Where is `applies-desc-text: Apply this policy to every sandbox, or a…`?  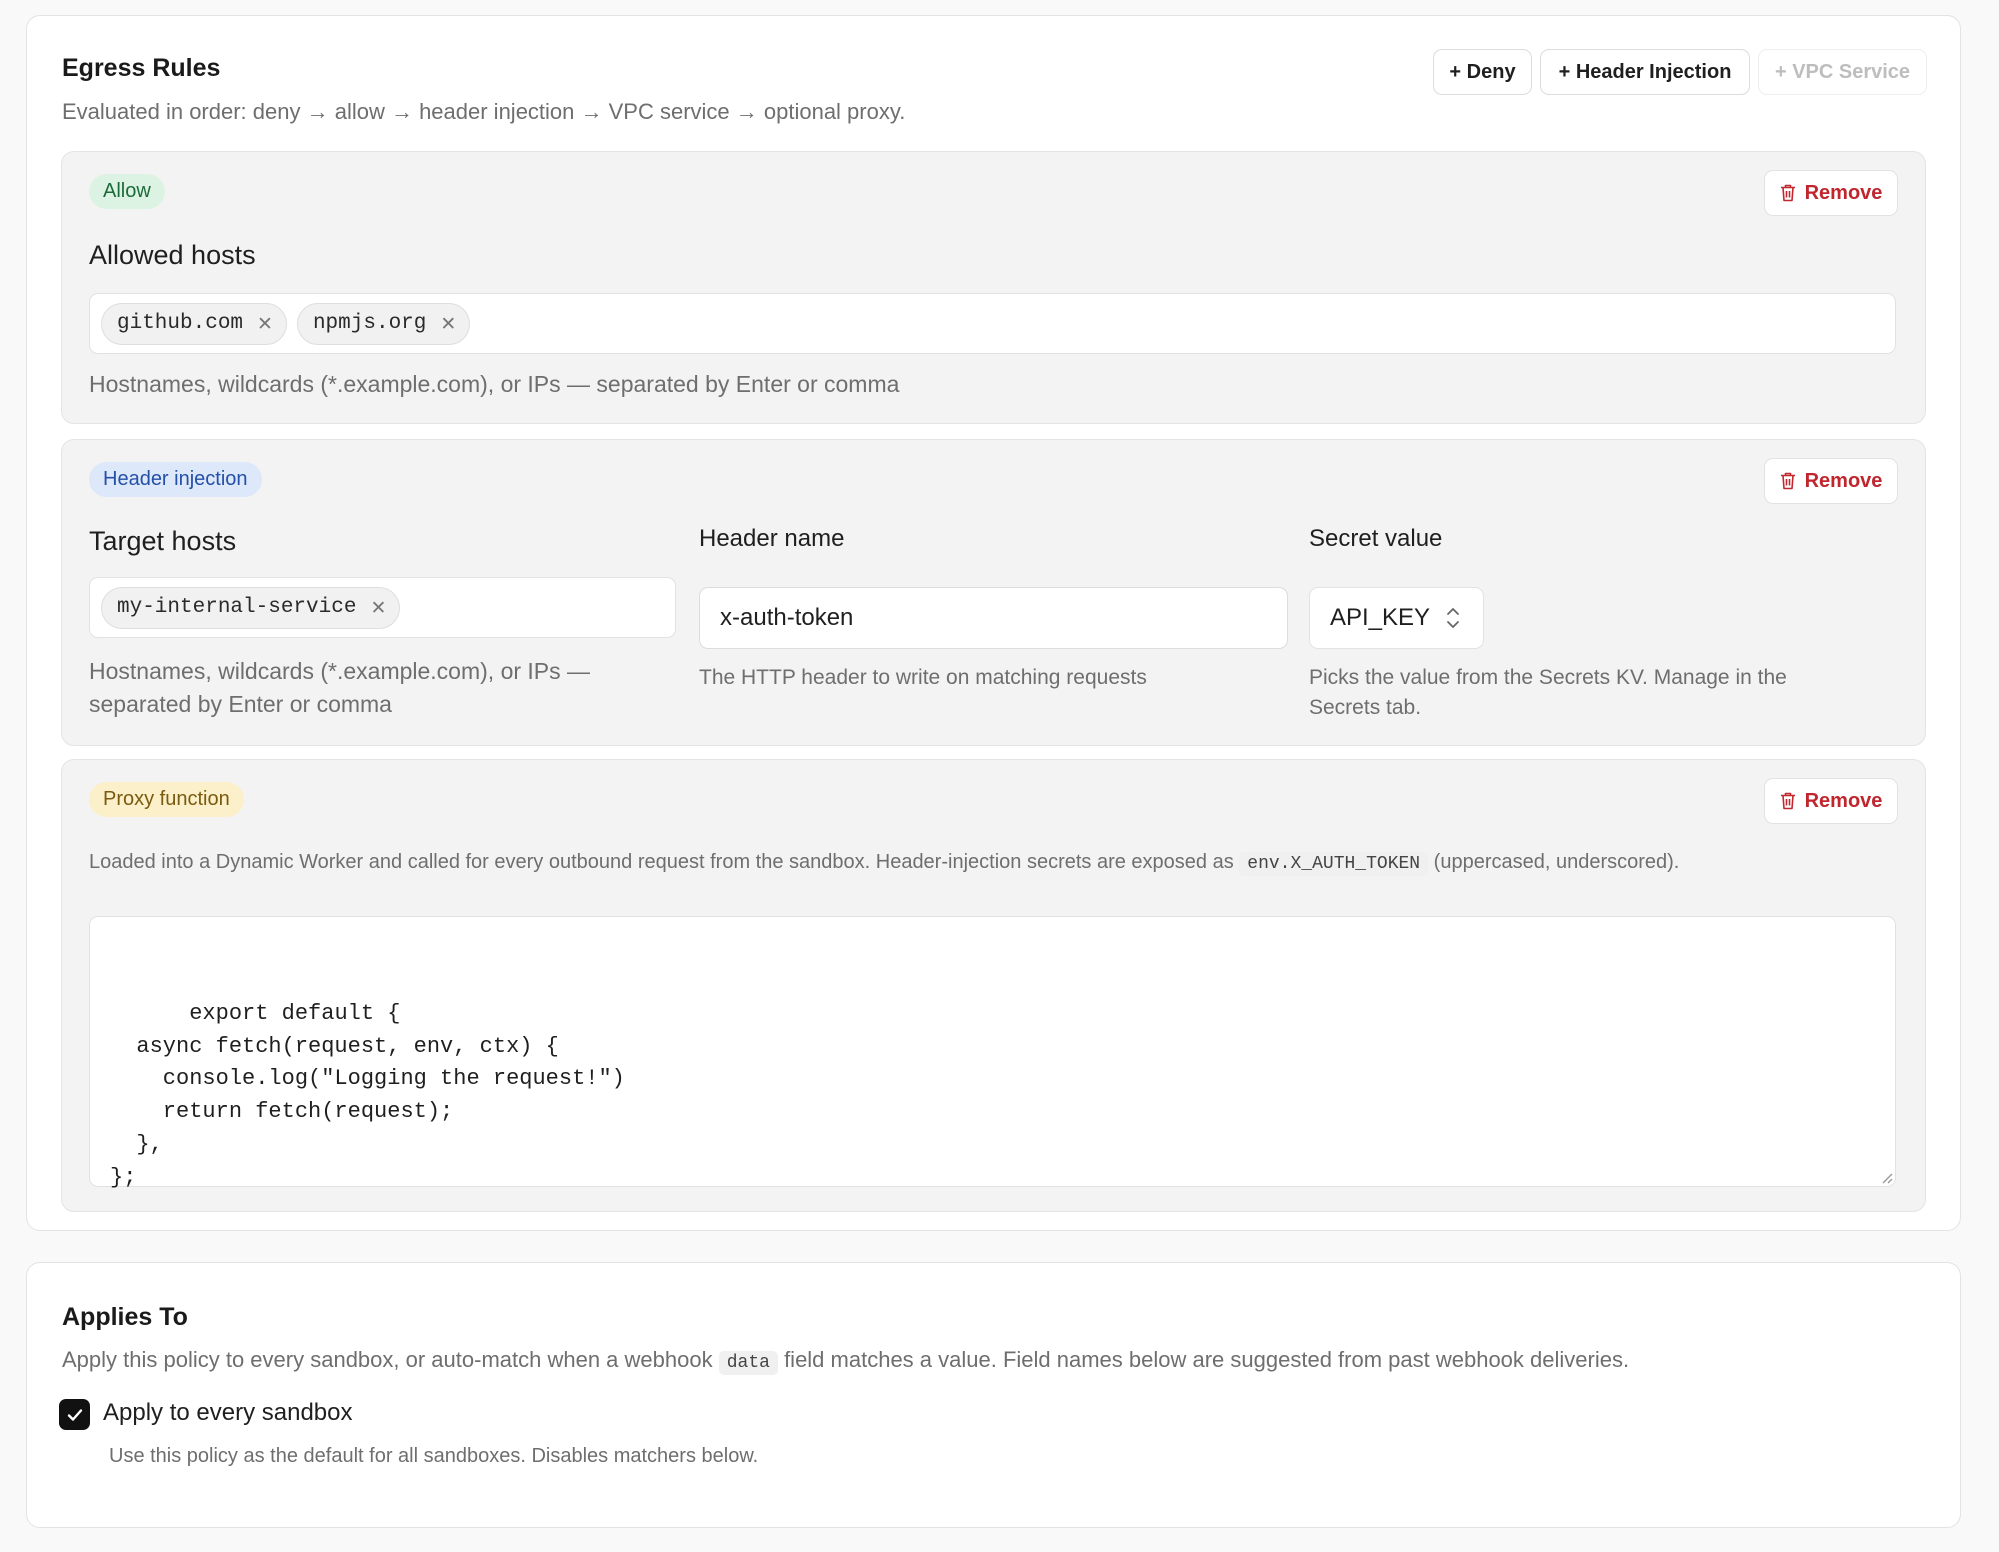
applies-desc-text: Apply this policy to every sandbox, or a… is located at coordinates (387, 1359).